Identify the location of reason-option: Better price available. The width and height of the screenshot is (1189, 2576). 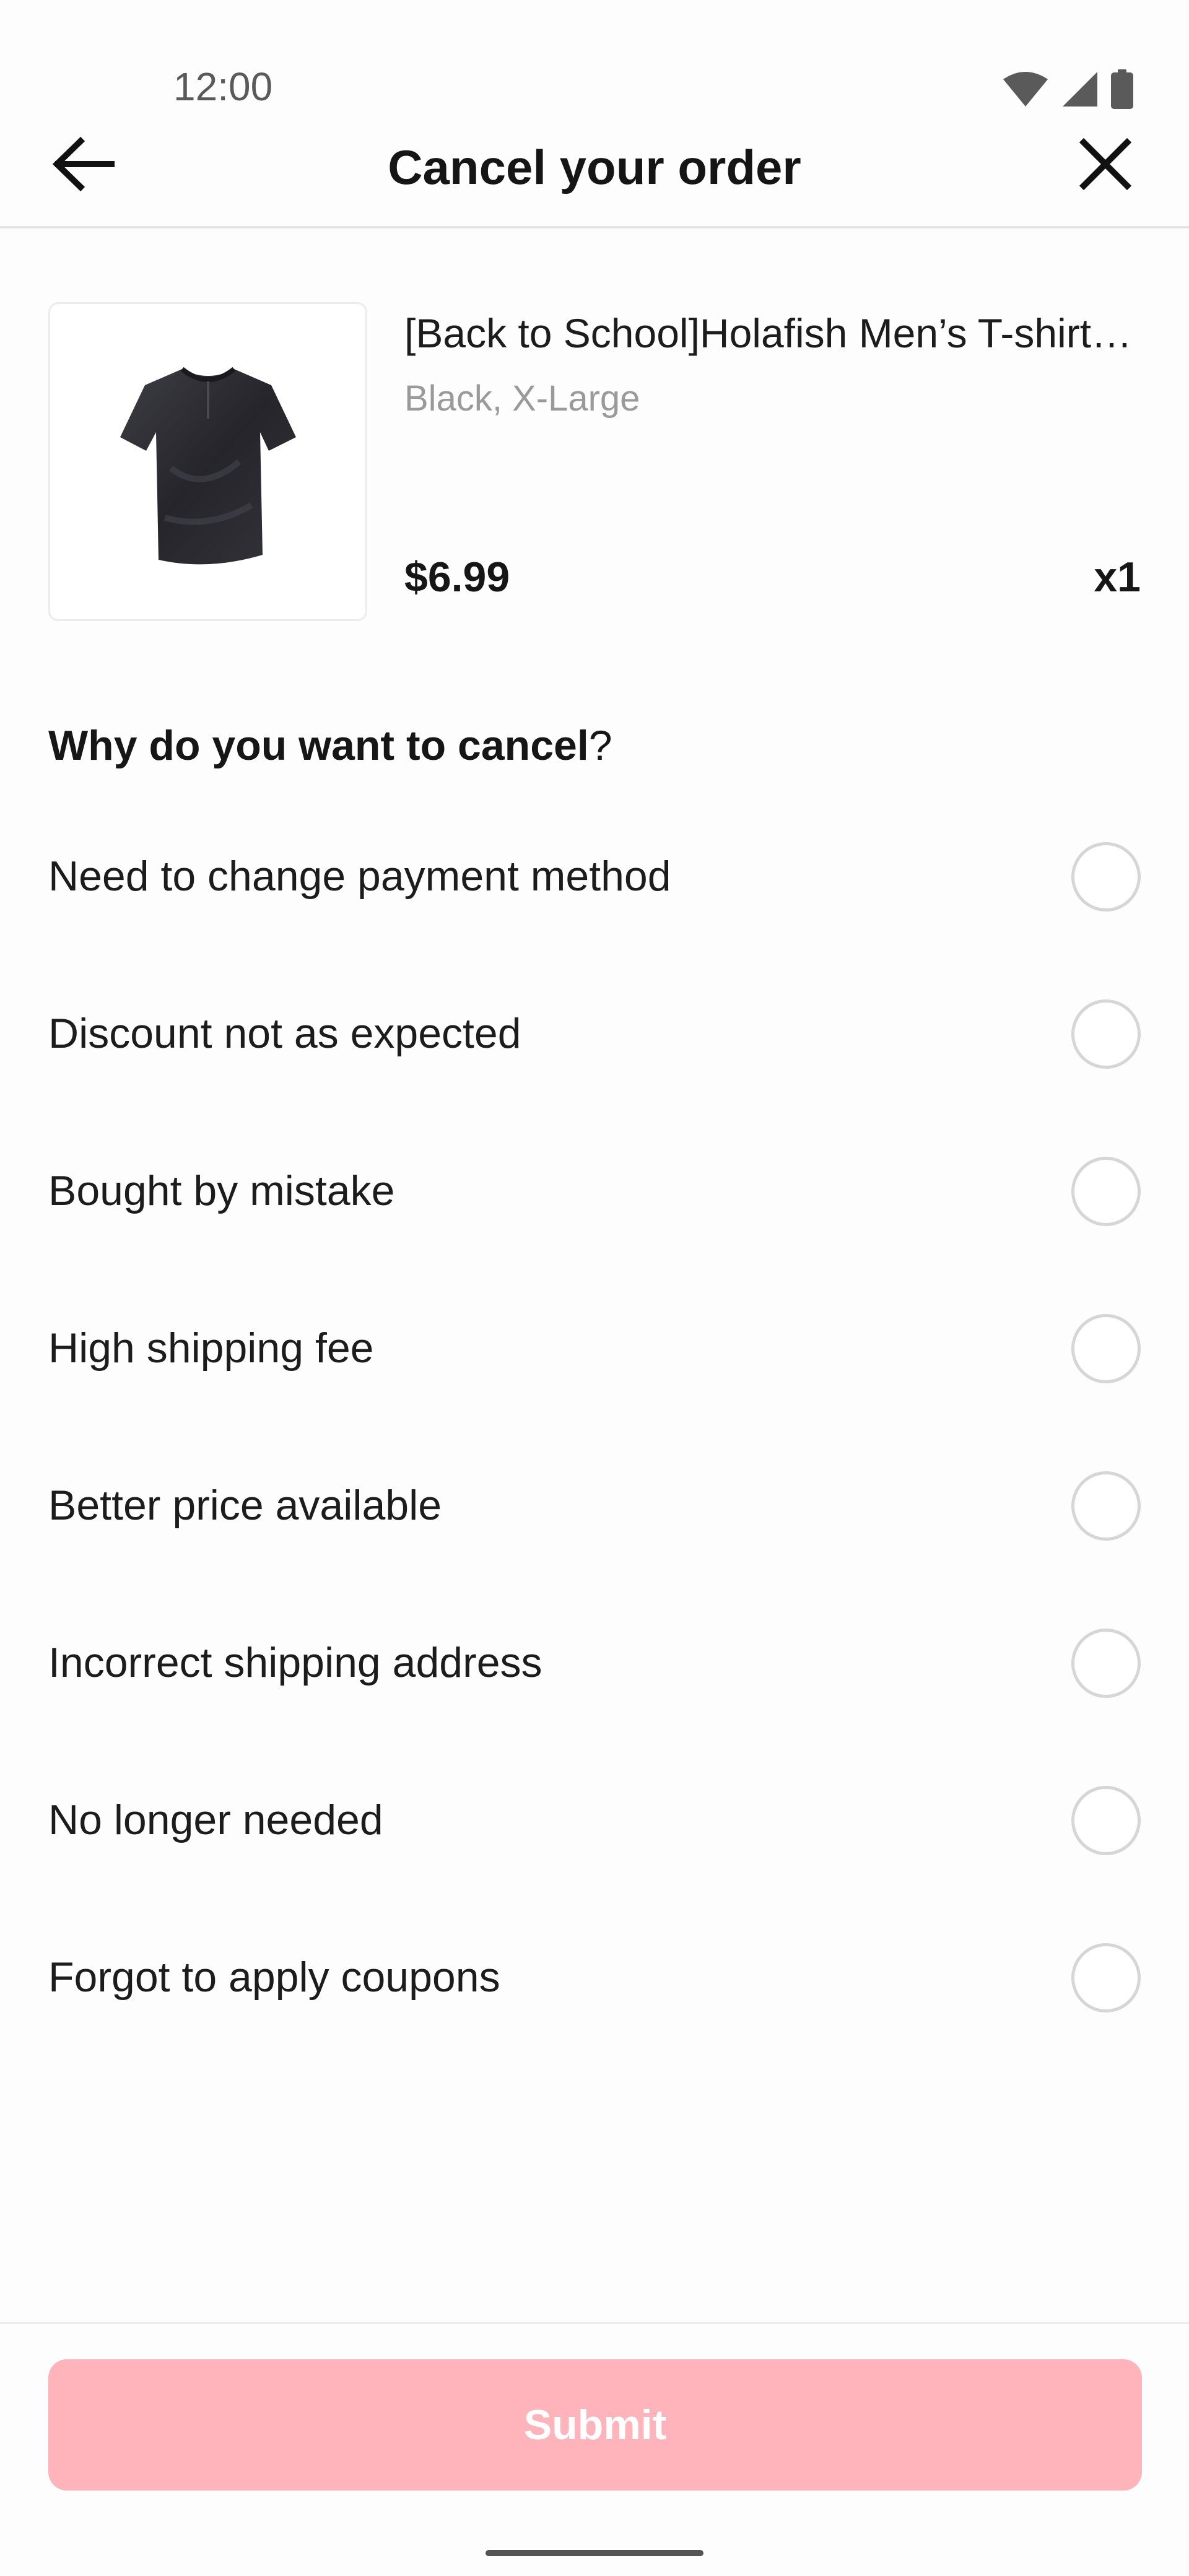
(594, 1512).